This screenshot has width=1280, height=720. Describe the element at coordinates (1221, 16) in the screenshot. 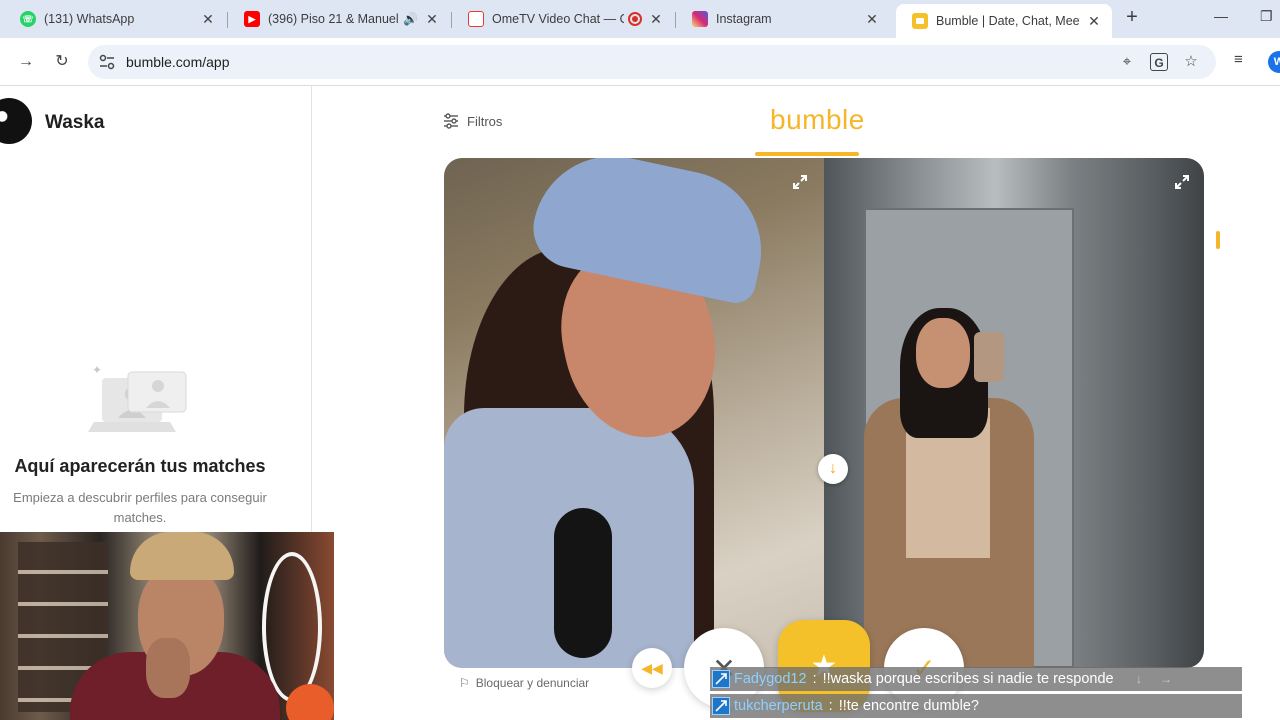

I see `minimize-icon: —` at that location.